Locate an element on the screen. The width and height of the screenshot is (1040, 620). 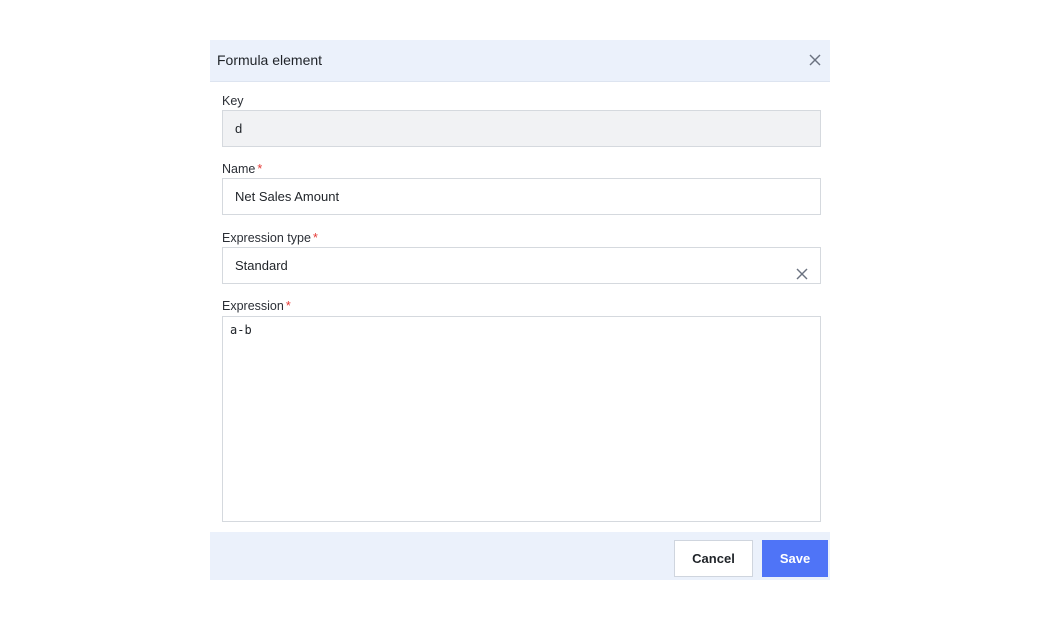
name-label: Name * is located at coordinates (242, 169).